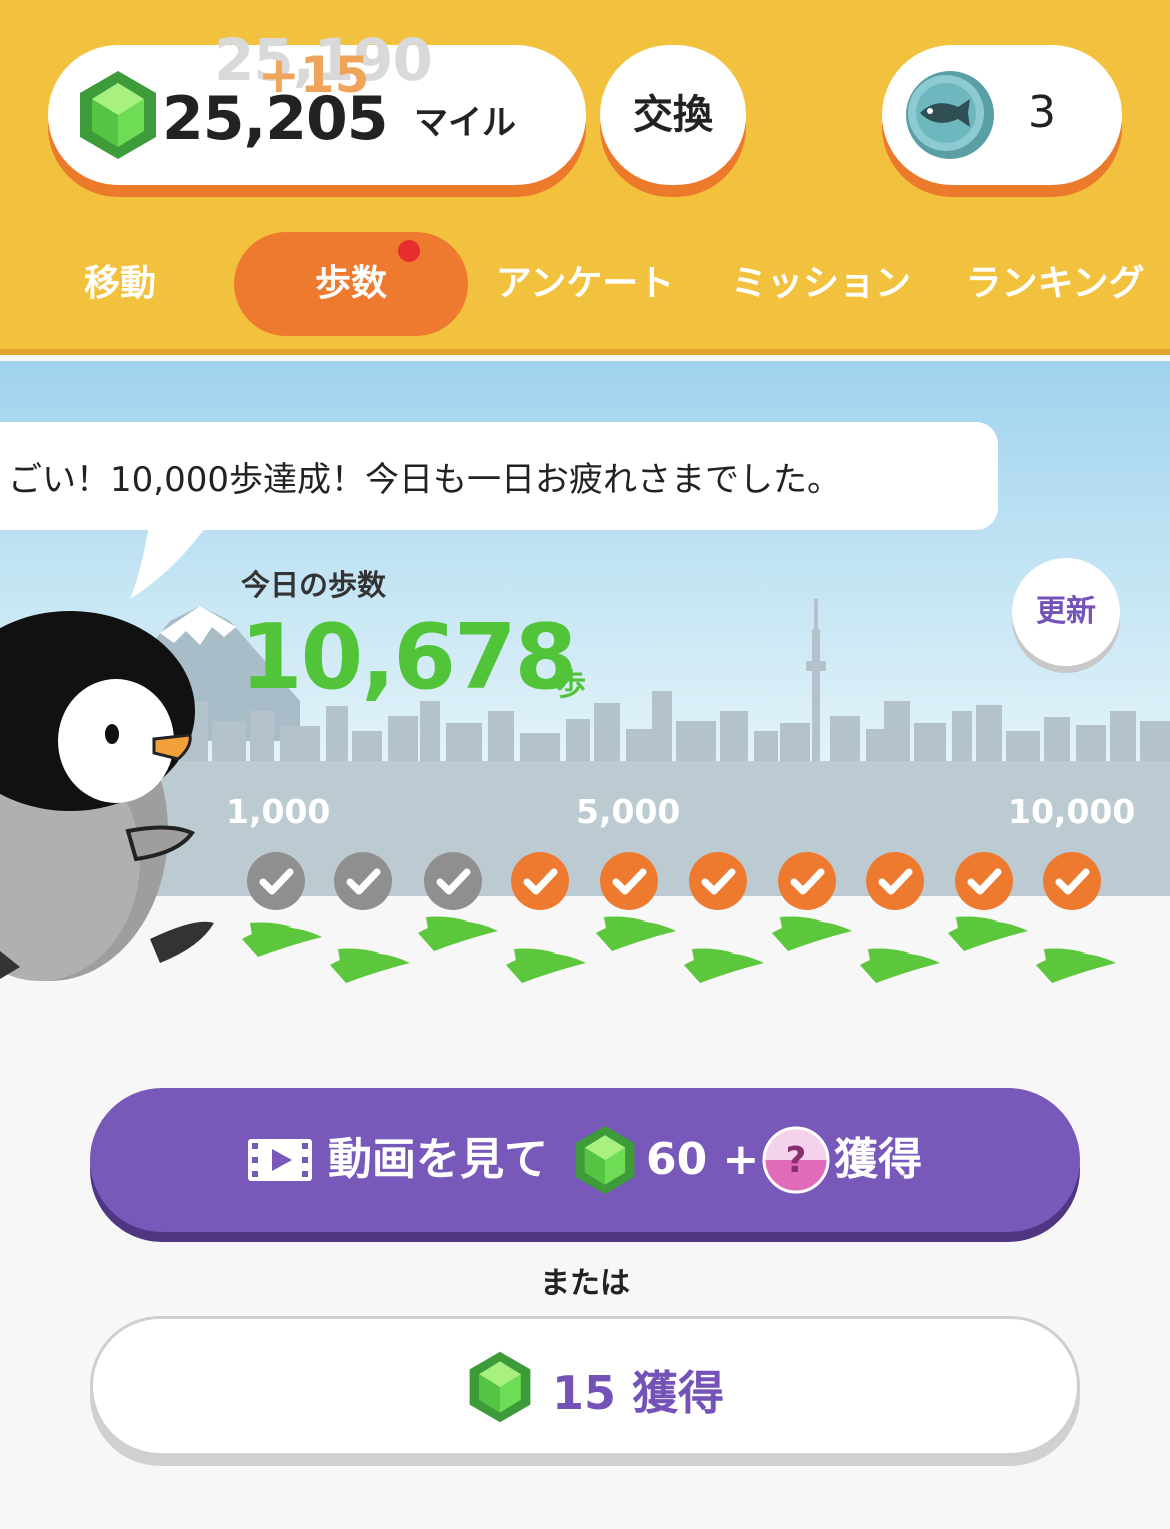 Image resolution: width=1170 pixels, height=1529 pixels. Describe the element at coordinates (628, 811) in the screenshot. I see `milestone-label-5000: 5,000` at that location.